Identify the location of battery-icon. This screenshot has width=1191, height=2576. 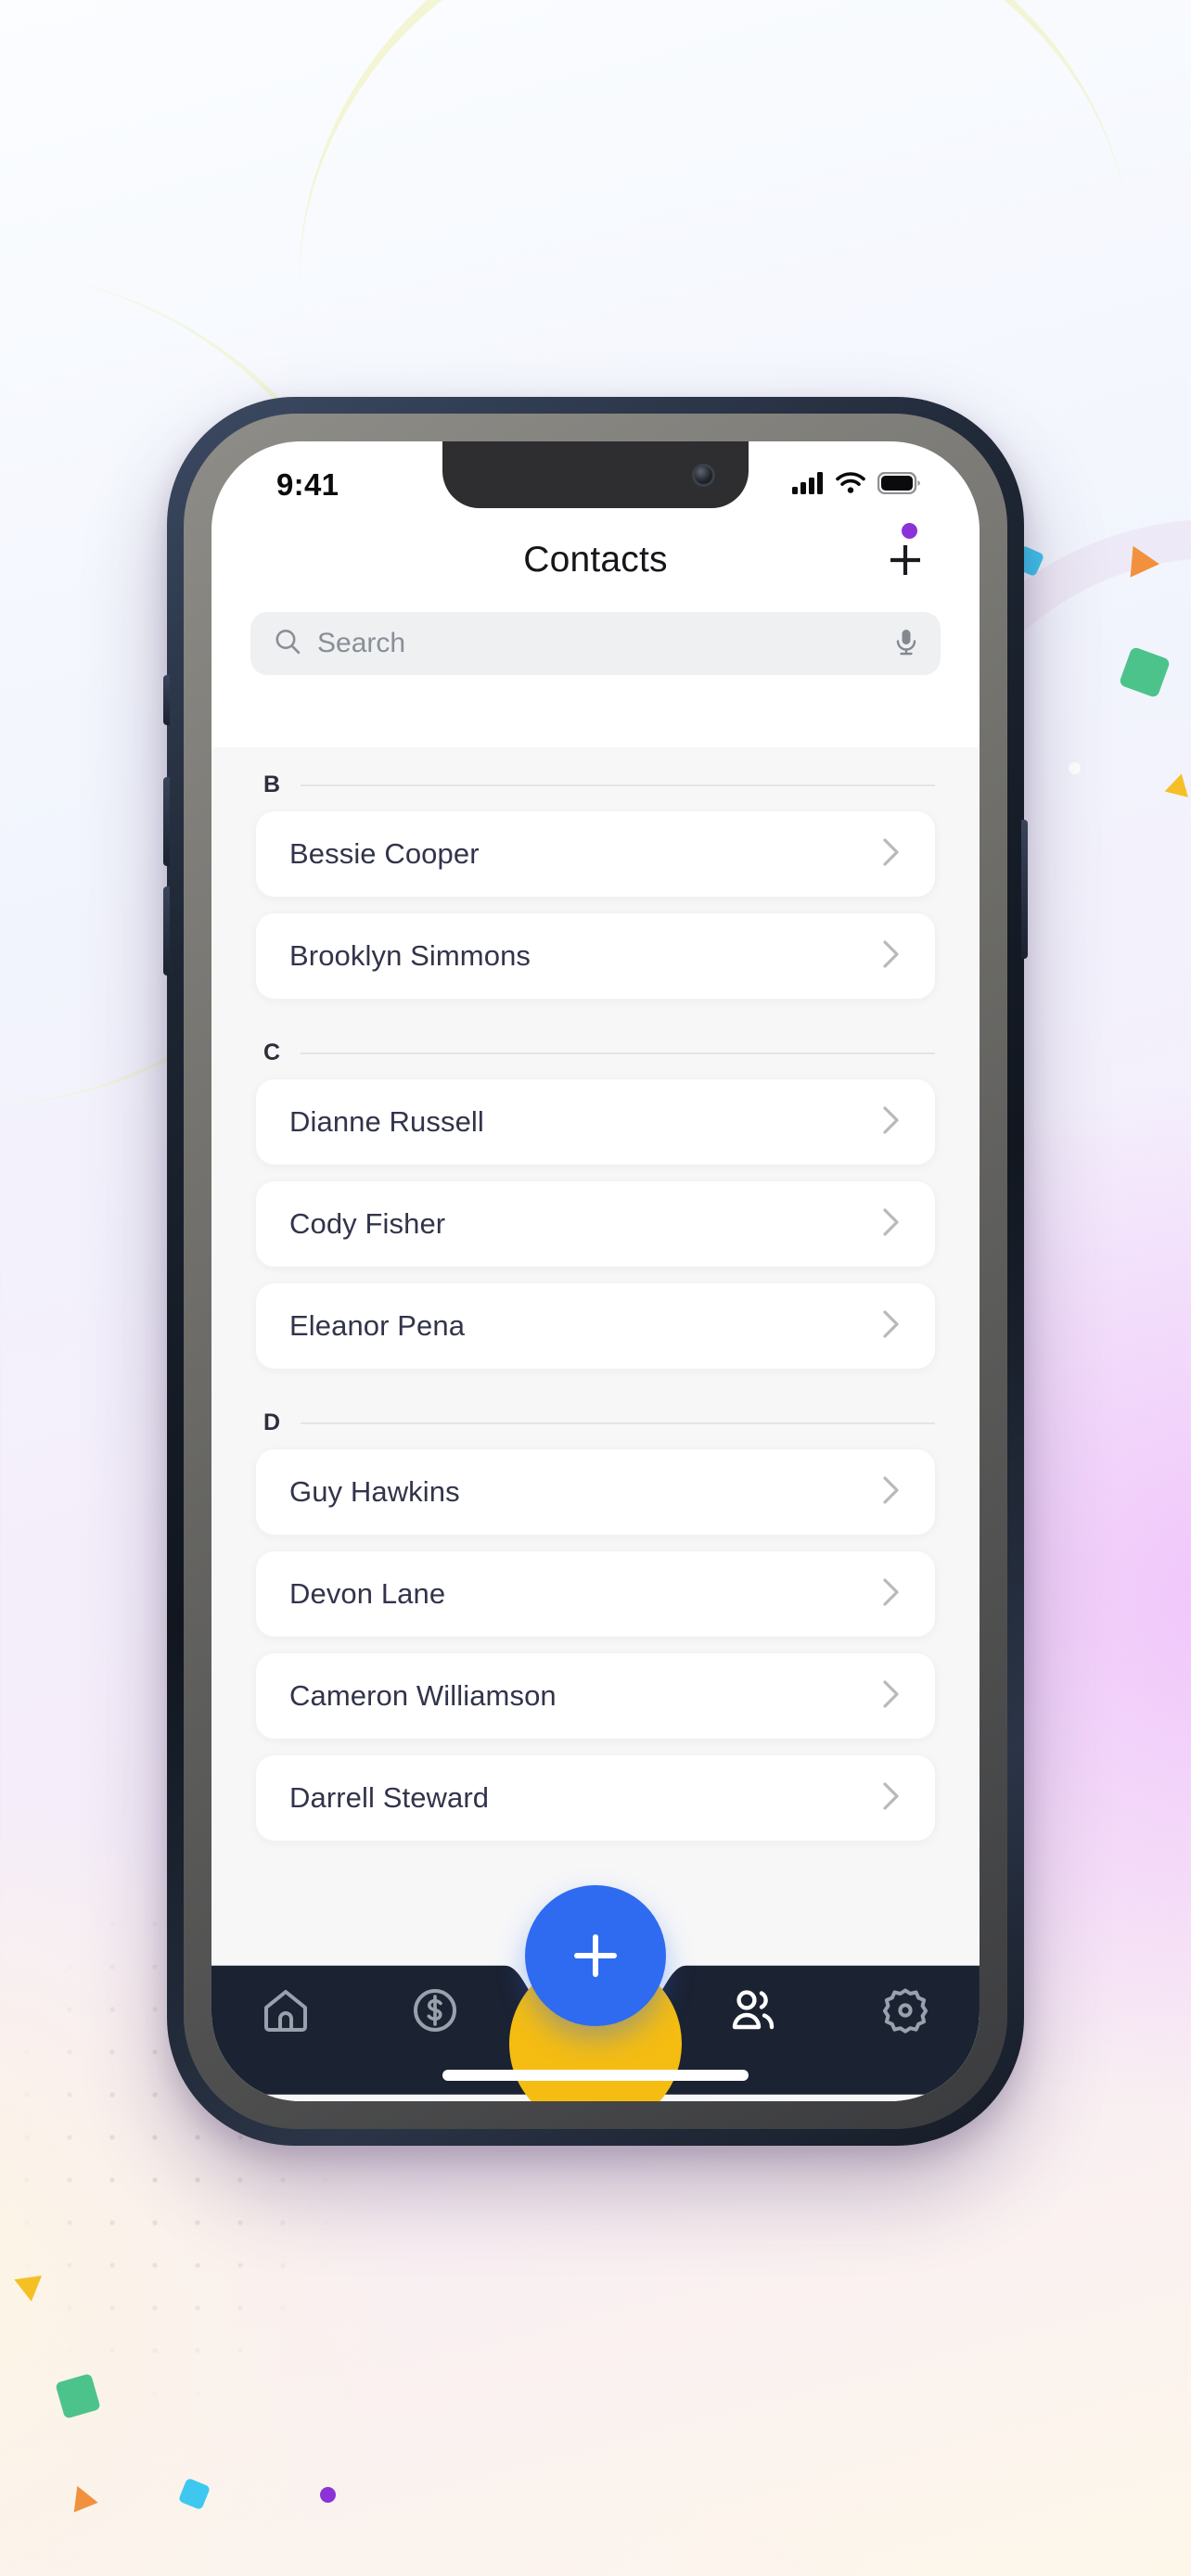
(898, 485).